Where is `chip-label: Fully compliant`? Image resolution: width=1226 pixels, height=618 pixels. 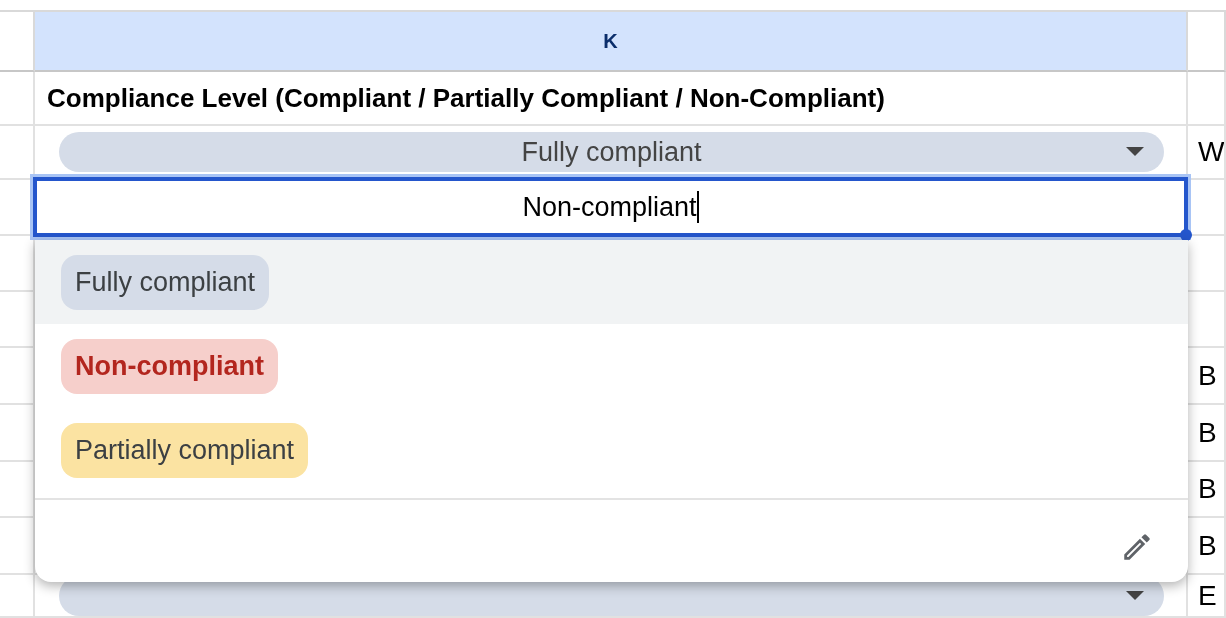 chip-label: Fully compliant is located at coordinates (611, 152).